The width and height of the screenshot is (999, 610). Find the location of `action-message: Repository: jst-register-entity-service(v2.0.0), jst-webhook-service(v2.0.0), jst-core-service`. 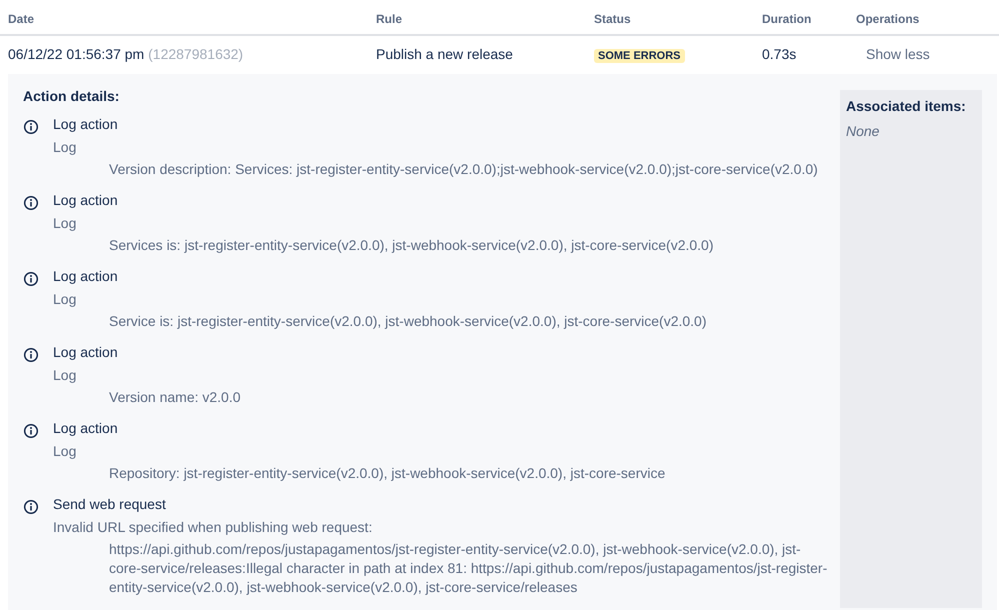

action-message: Repository: jst-register-entity-service(v2.0.0), jst-webhook-service(v2.0.0), jst-core-service is located at coordinates (387, 473).